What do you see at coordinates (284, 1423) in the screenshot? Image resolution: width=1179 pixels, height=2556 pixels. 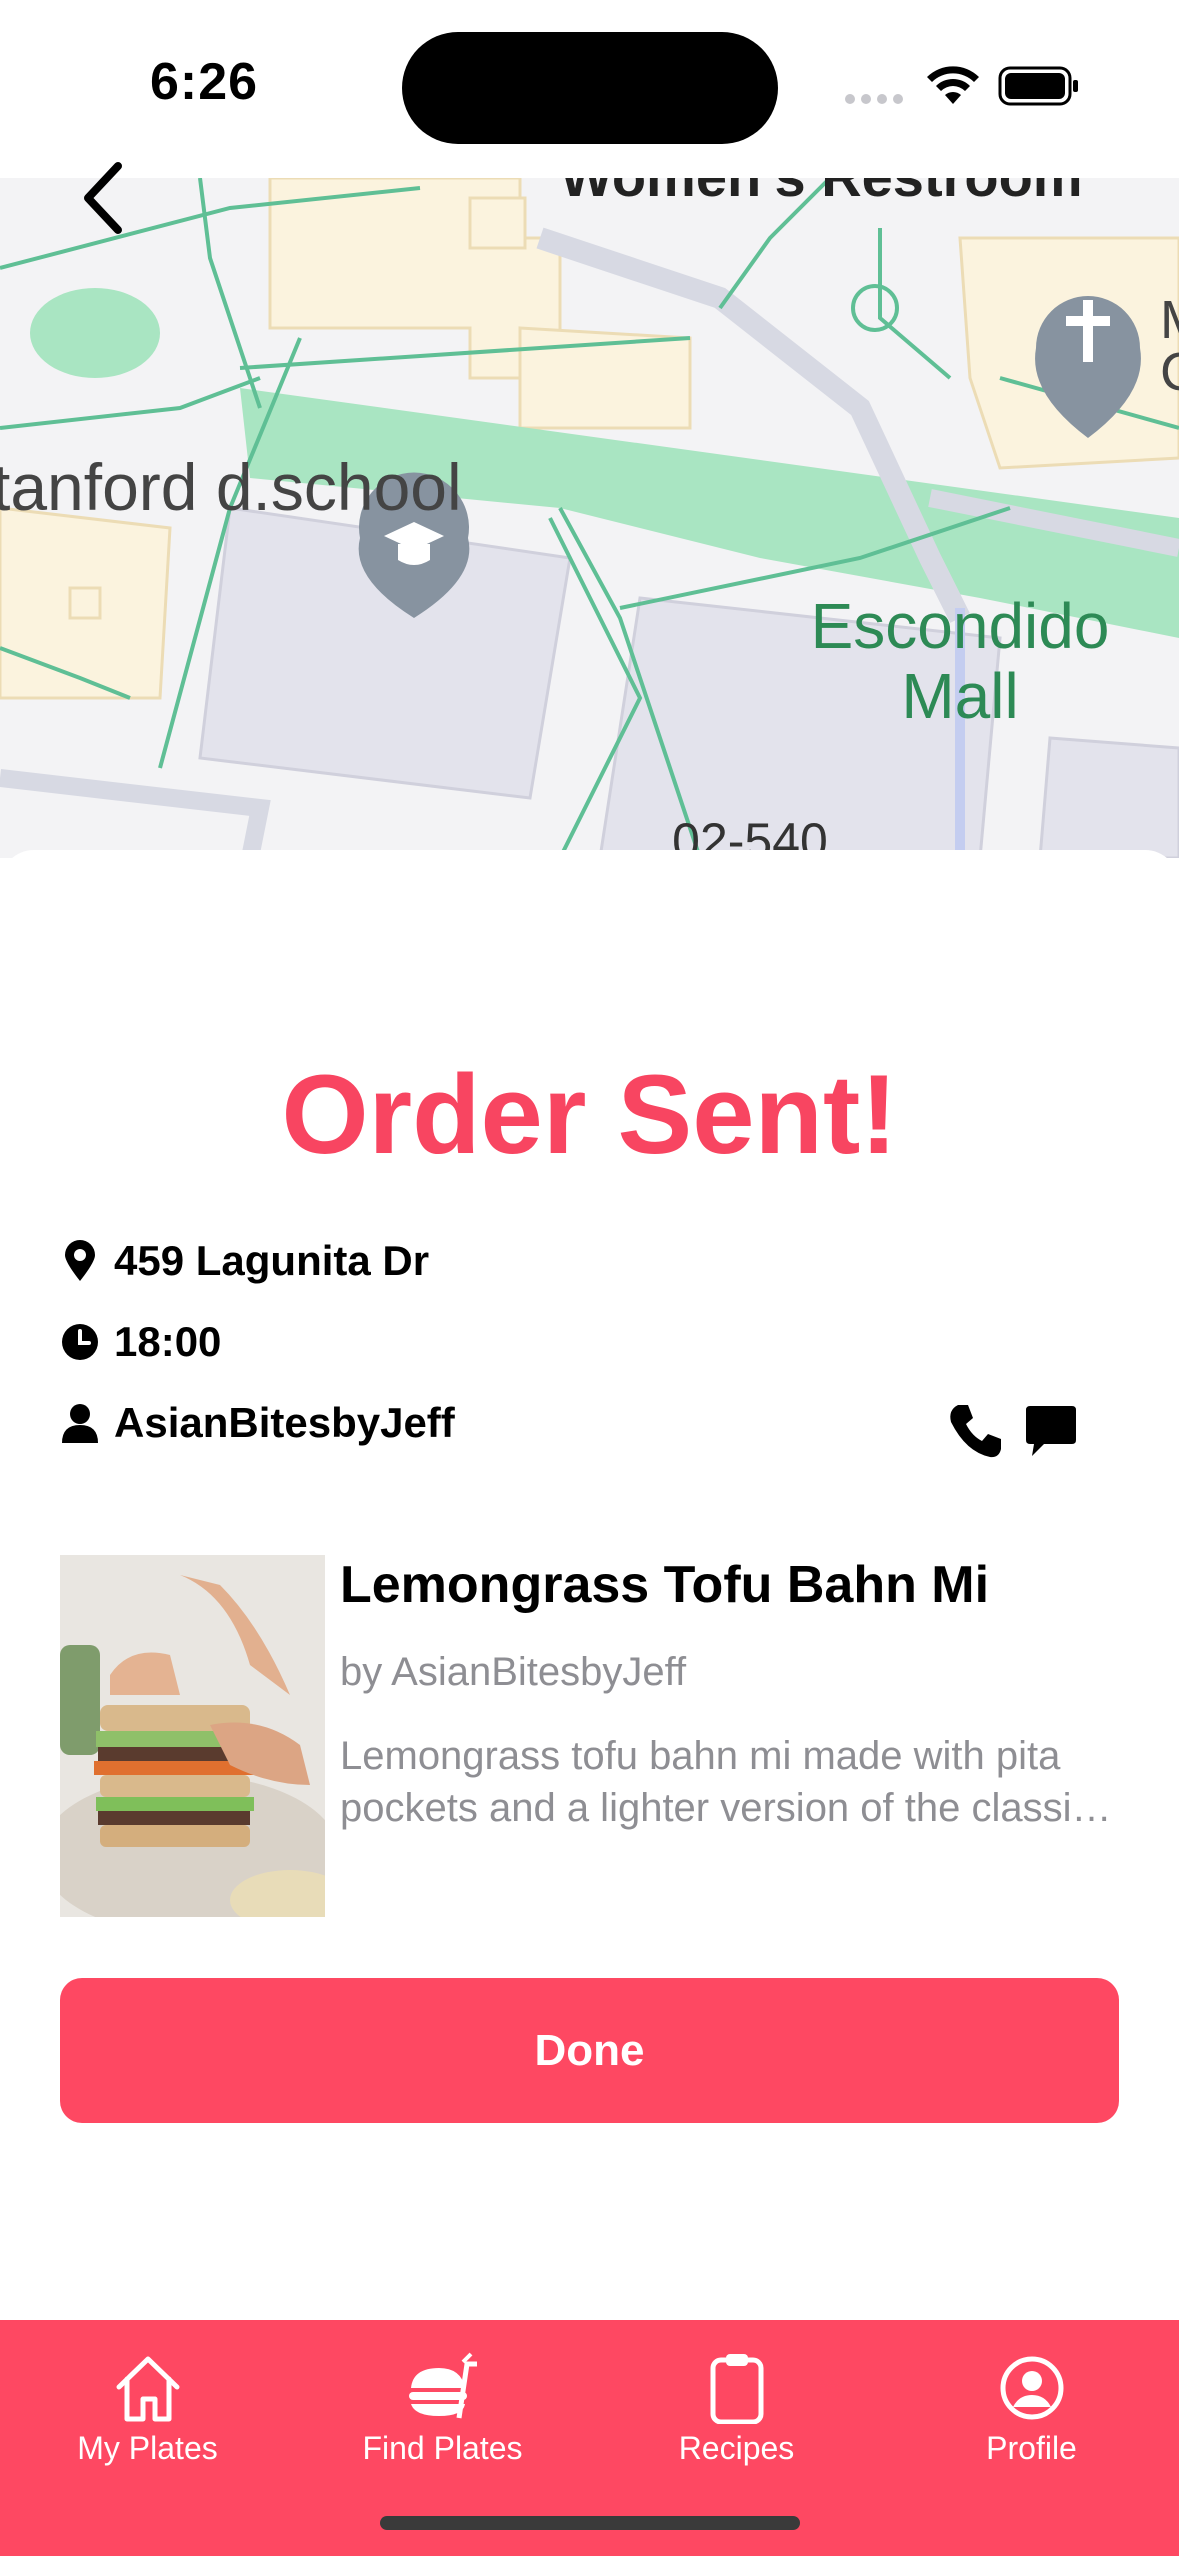 I see `seller-text: AsianBitesbyJeff` at bounding box center [284, 1423].